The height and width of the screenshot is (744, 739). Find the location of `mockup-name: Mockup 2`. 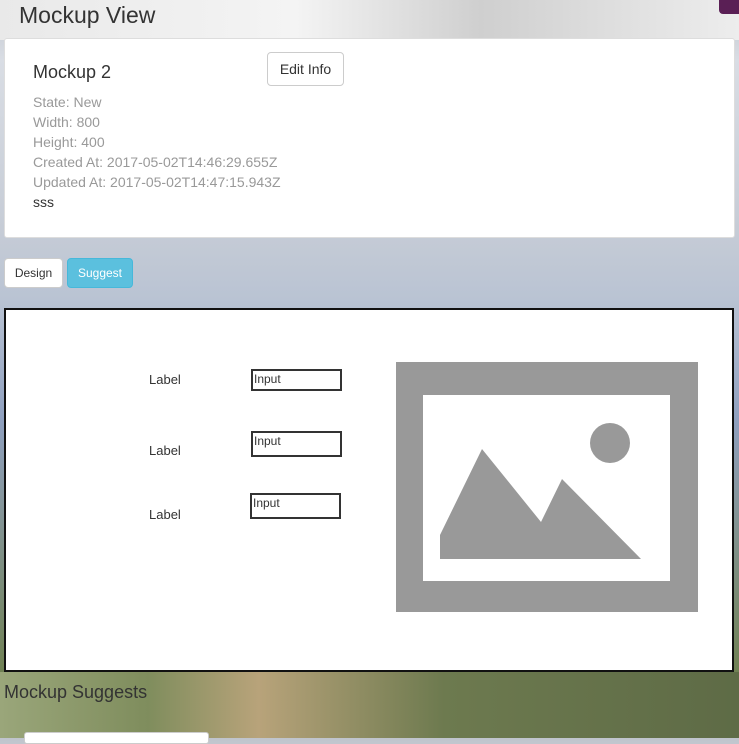

mockup-name: Mockup 2 is located at coordinates (72, 72).